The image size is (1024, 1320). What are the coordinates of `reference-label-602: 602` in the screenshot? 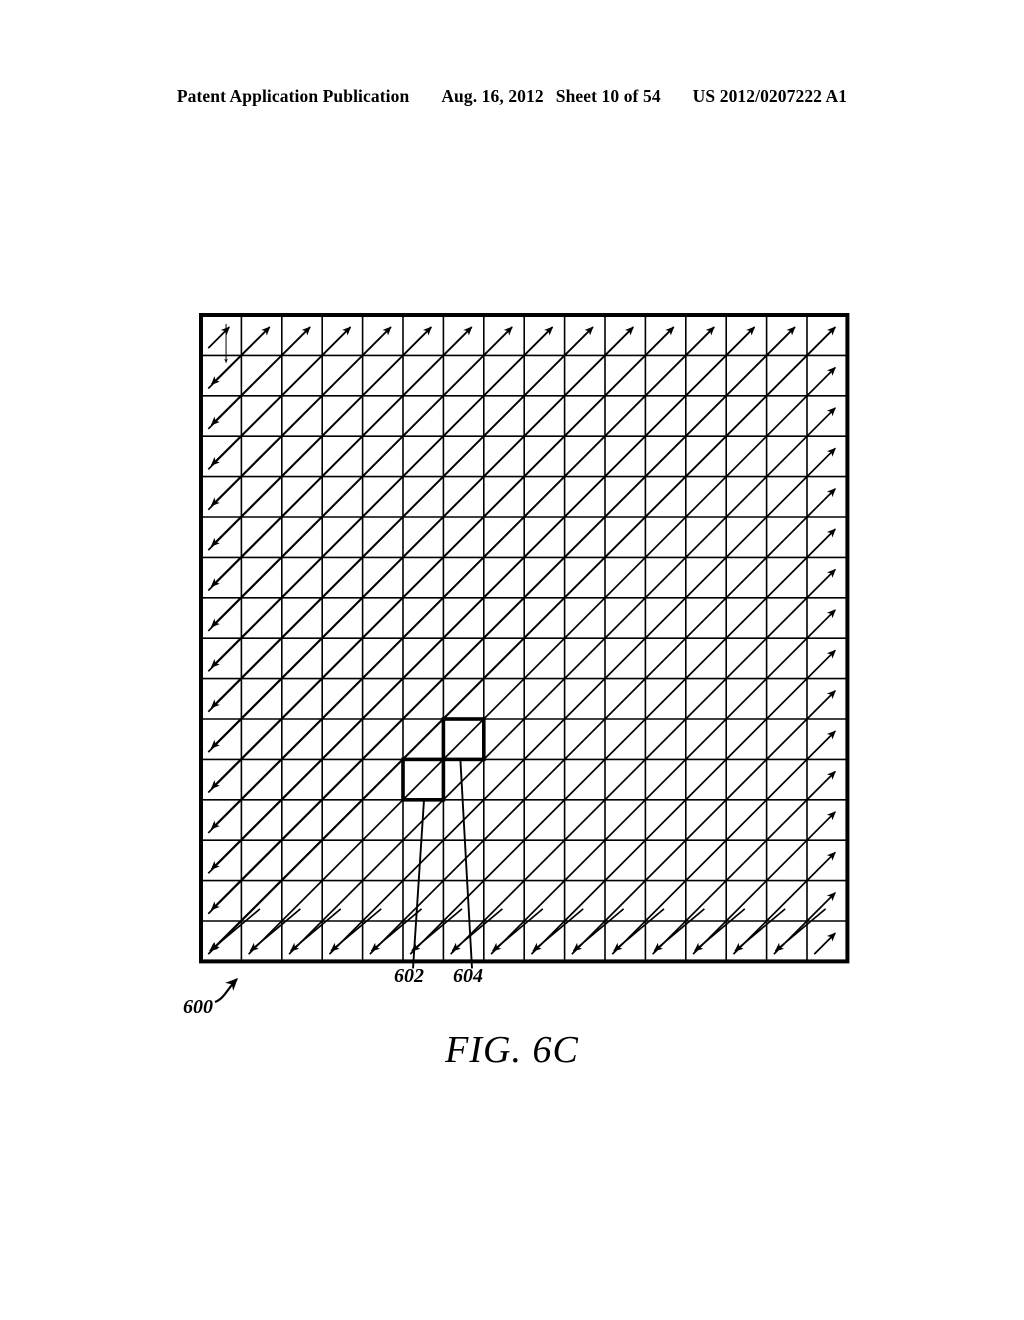 It's located at (409, 976).